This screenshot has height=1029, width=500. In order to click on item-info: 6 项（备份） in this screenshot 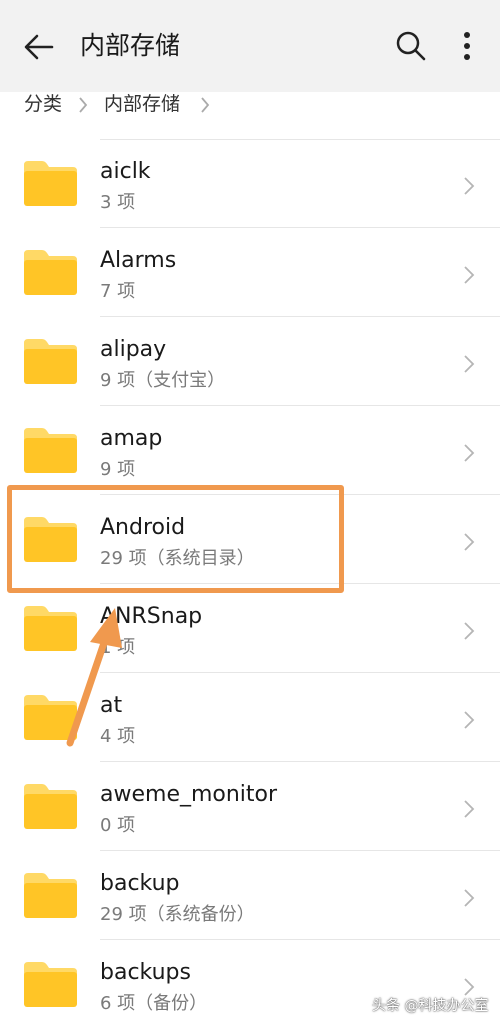, I will do `click(154, 1003)`.